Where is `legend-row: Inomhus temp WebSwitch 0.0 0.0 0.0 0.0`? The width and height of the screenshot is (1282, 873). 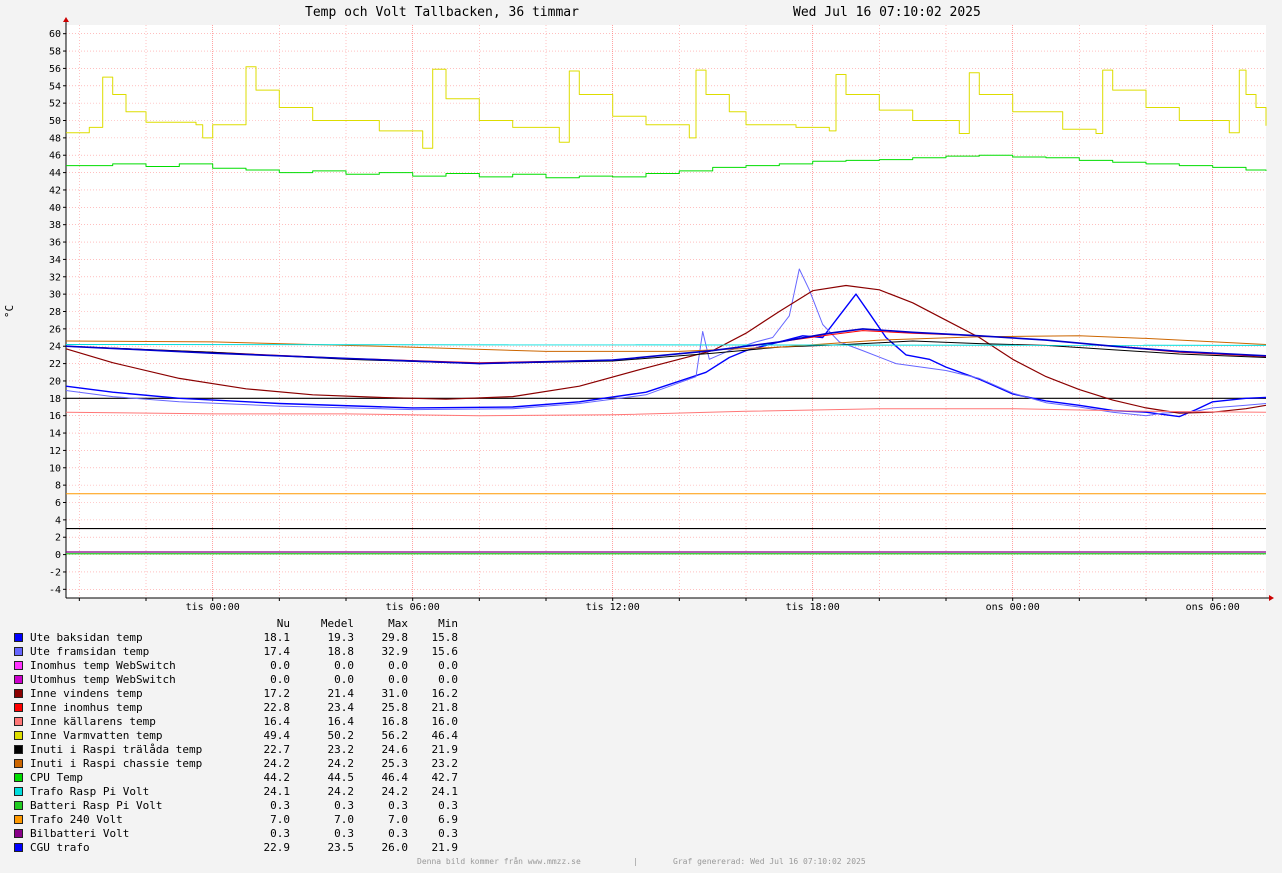 legend-row: Inomhus temp WebSwitch 0.0 0.0 0.0 0.0 is located at coordinates (236, 666).